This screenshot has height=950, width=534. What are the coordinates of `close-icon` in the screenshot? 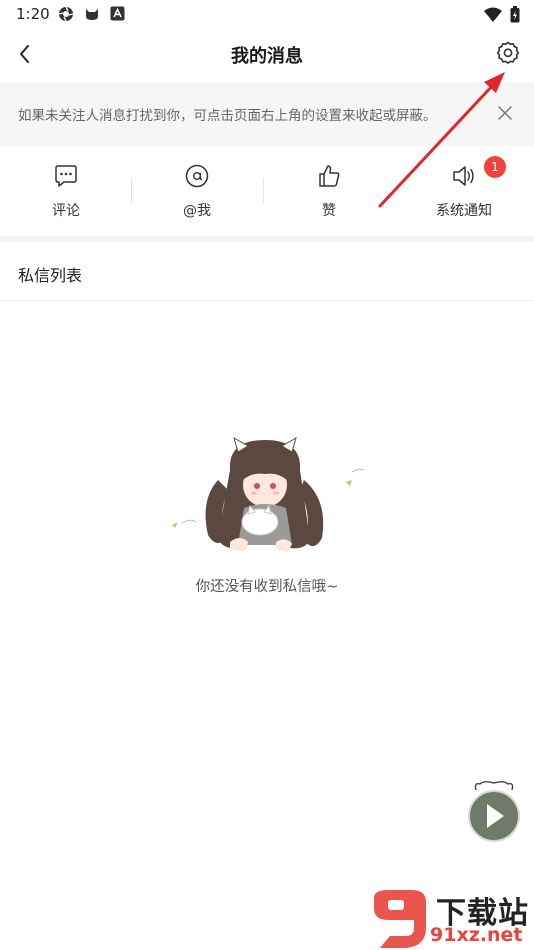 It's located at (505, 113).